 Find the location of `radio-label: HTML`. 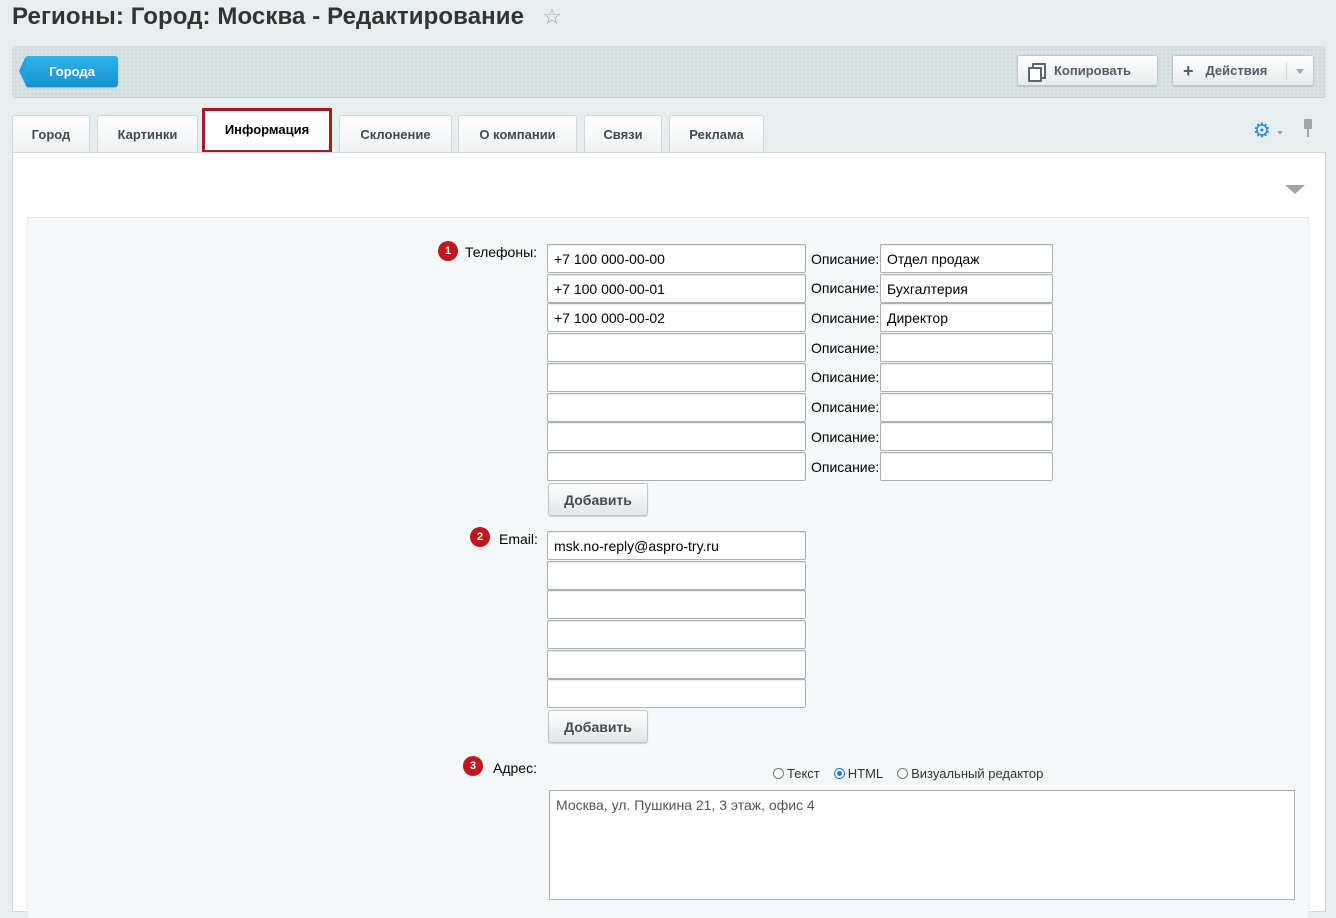

radio-label: HTML is located at coordinates (865, 773).